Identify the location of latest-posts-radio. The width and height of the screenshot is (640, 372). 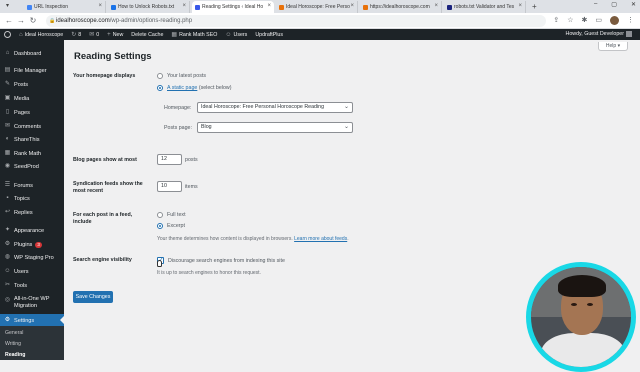
(160, 76).